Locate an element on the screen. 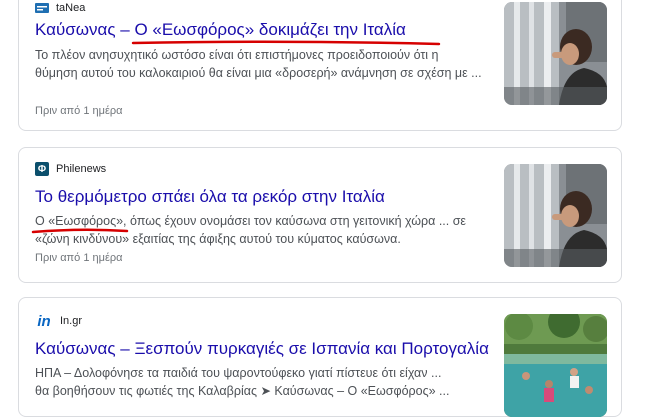 Image resolution: width=670 pixels, height=417 pixels. red-underline-annotation is located at coordinates (80, 231).